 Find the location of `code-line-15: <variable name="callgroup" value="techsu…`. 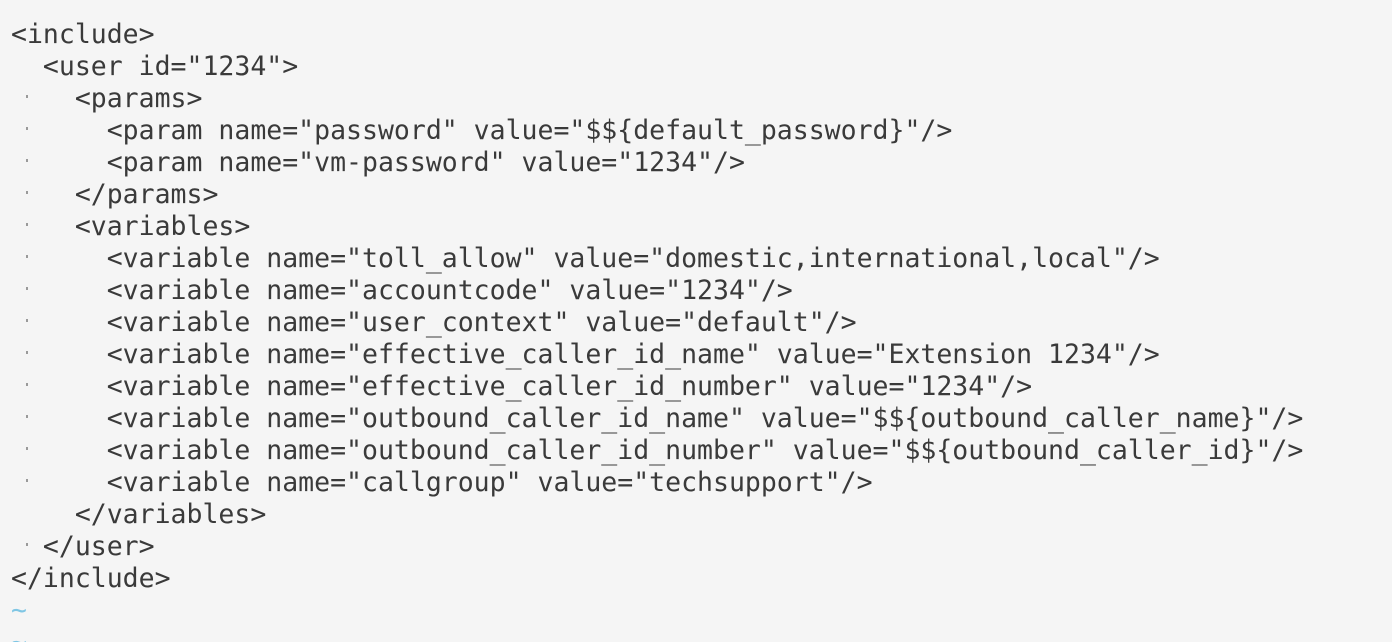

code-line-15: <variable name="callgroup" value="techsu… is located at coordinates (657, 483).